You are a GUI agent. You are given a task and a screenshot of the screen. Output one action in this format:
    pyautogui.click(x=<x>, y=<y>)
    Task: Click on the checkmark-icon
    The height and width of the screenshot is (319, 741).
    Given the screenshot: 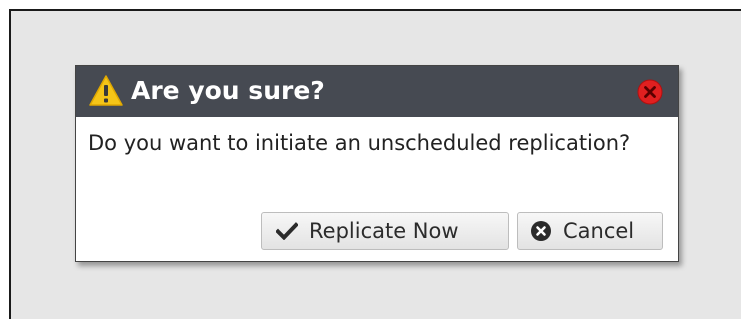 What is the action you would take?
    pyautogui.click(x=287, y=231)
    